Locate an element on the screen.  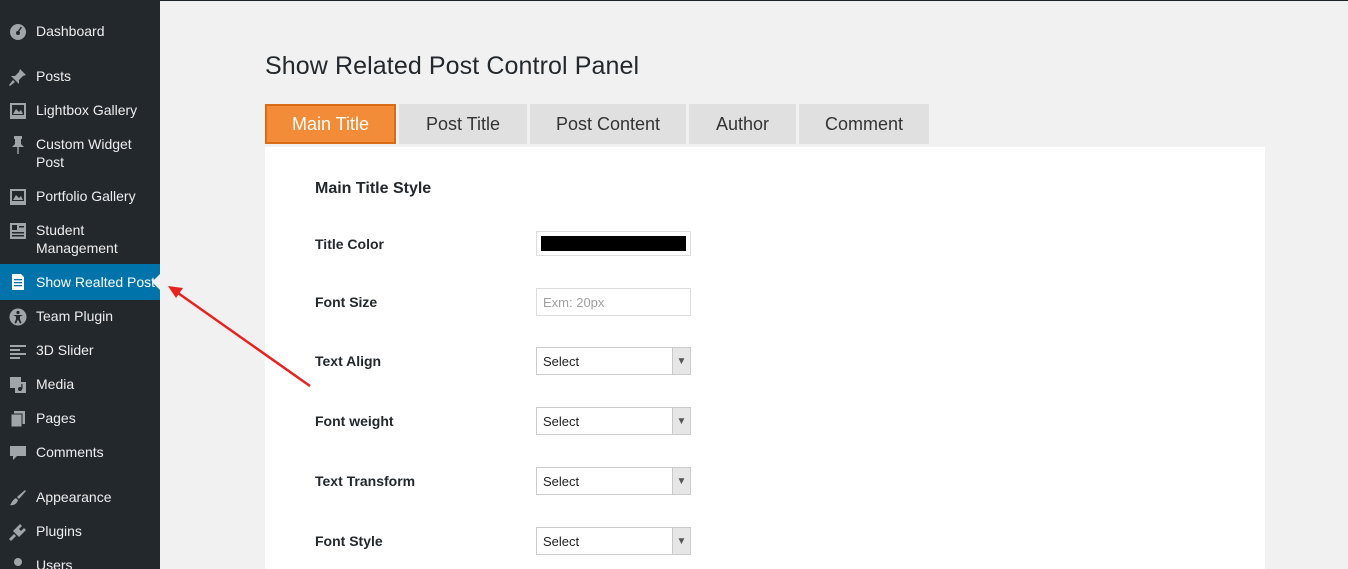
sidebar-item-label: Plugins is located at coordinates (59, 531).